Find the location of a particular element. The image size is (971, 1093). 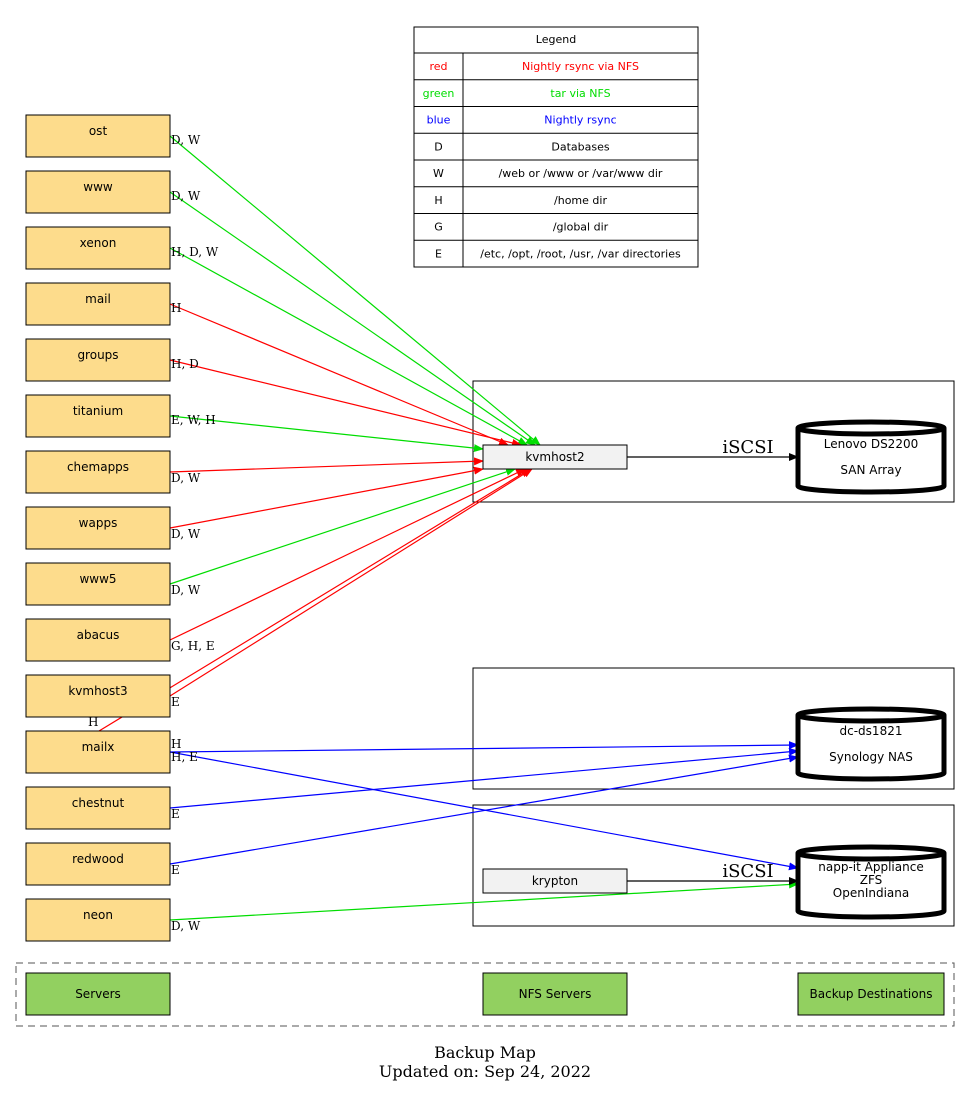

server-node-kvmhost3: kvmhost3 is located at coordinates (98, 696).